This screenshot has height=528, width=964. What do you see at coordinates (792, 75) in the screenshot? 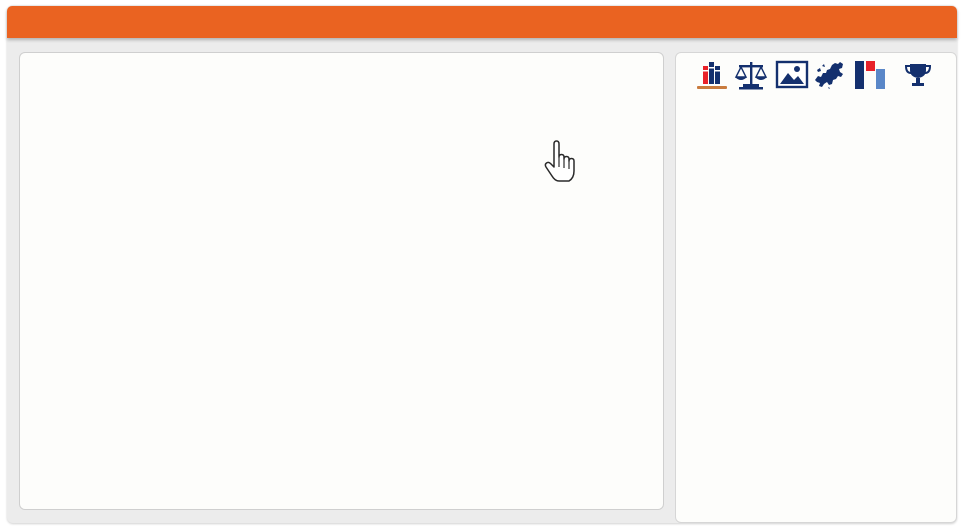
I see `image-icon` at bounding box center [792, 75].